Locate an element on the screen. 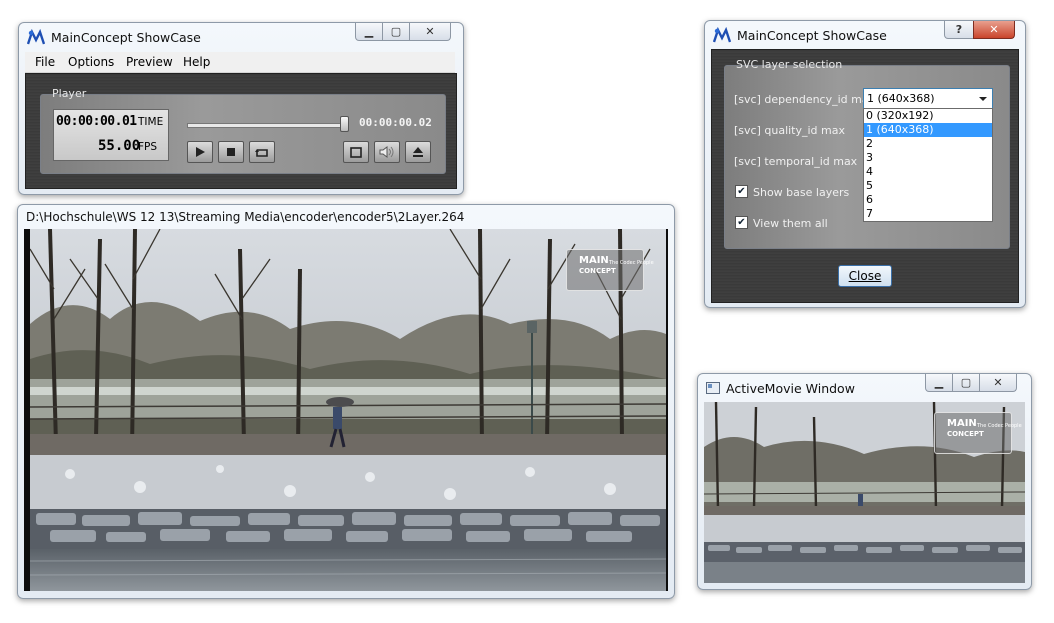  dependency-option: 6 is located at coordinates (928, 200).